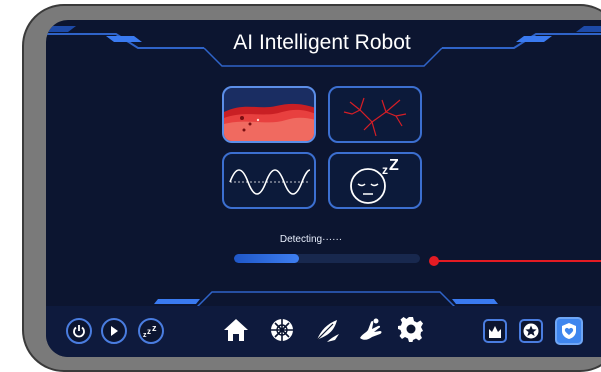  I want to click on star-icon, so click(531, 331).